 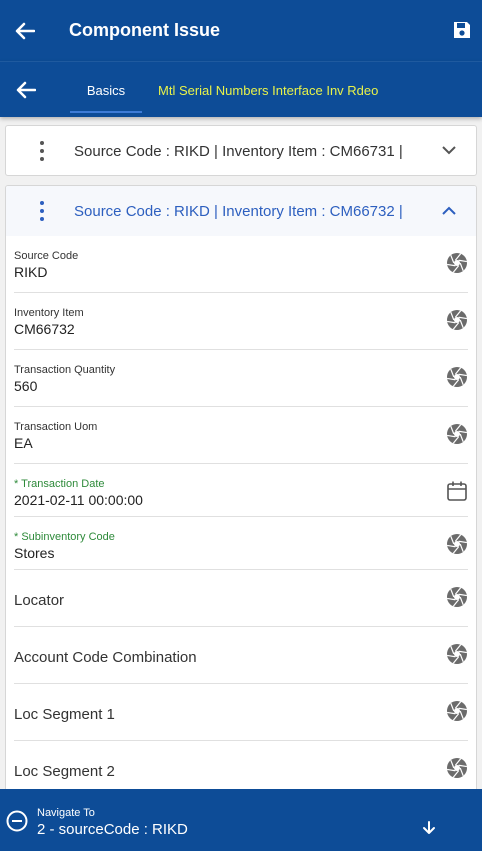 I want to click on collapse-button, so click(x=449, y=210).